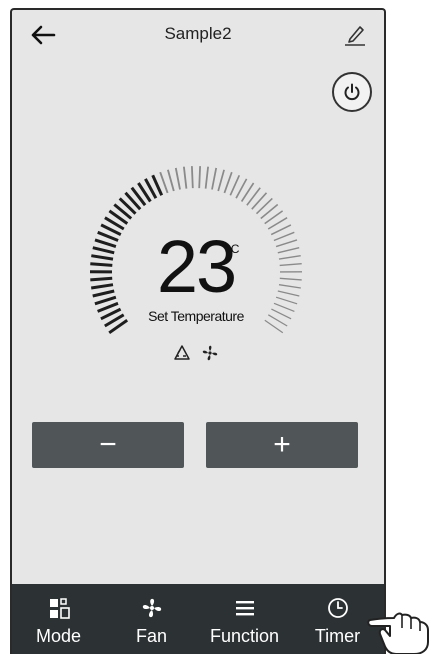  I want to click on header: Sample2, so click(198, 36).